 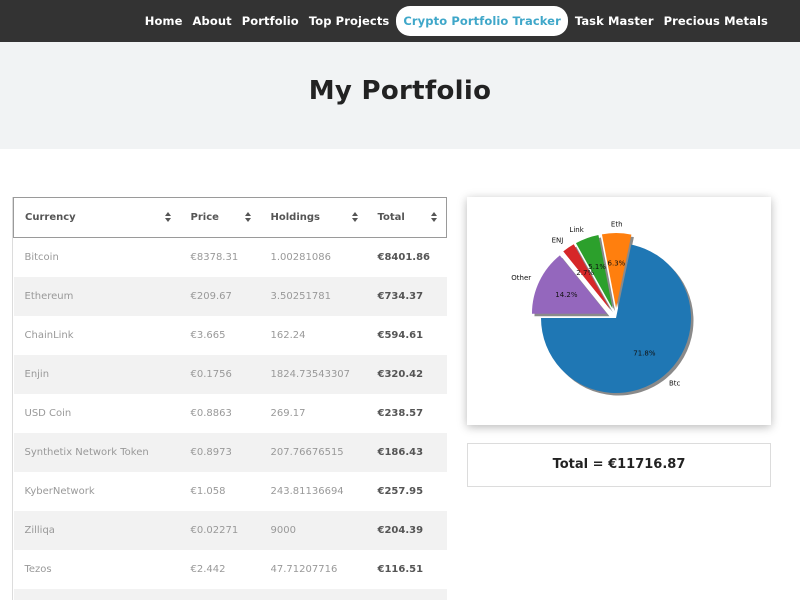 I want to click on column-header-total: Total, so click(x=406, y=217).